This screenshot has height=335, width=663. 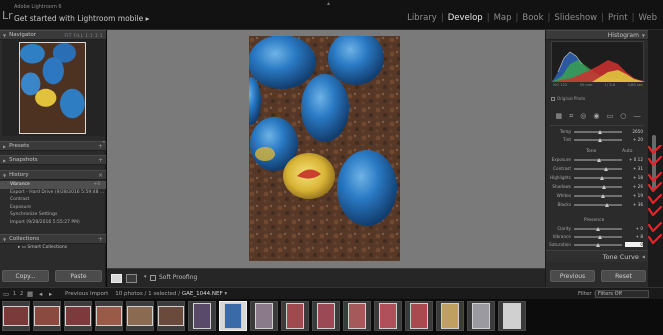 What do you see at coordinates (53, 146) in the screenshot?
I see `presets-header: ▶ Presets +` at bounding box center [53, 146].